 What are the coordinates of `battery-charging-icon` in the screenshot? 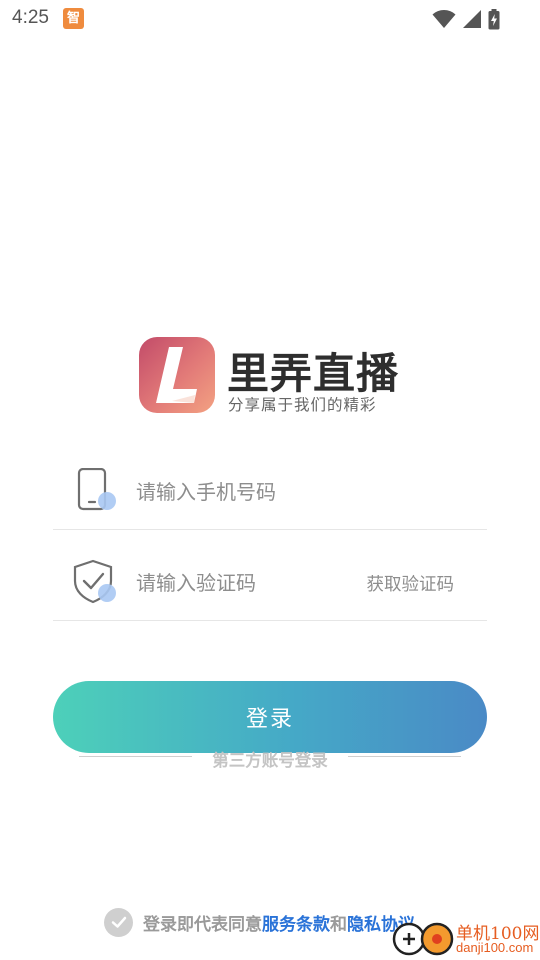 It's located at (494, 18).